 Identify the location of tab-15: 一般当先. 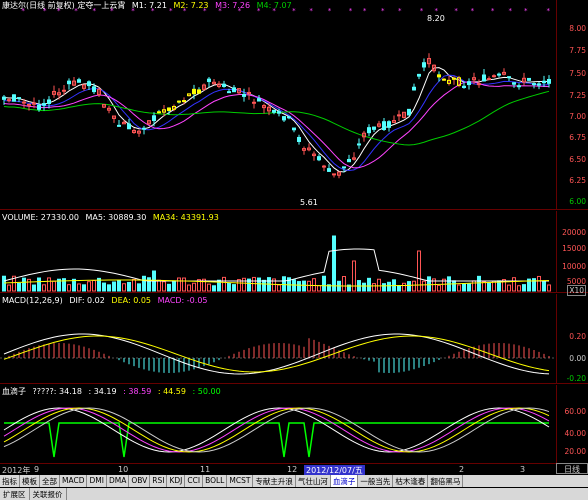
(376, 481).